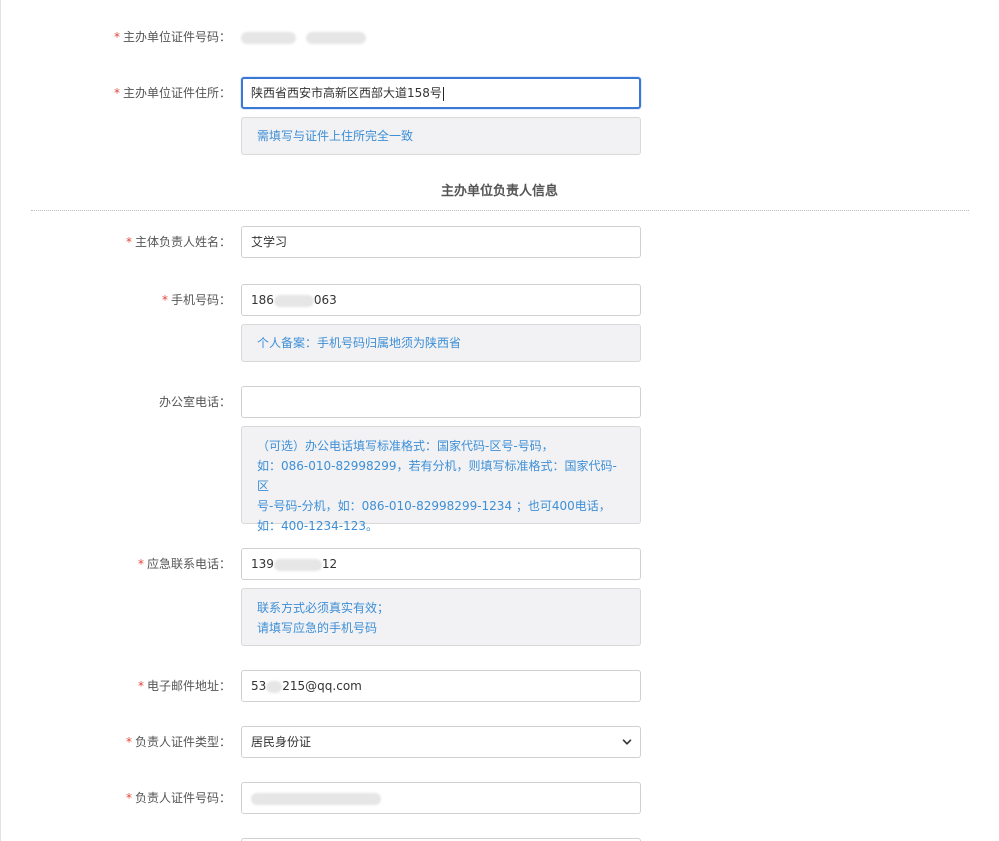  I want to click on id-type-select: 居民身份证, so click(441, 742).